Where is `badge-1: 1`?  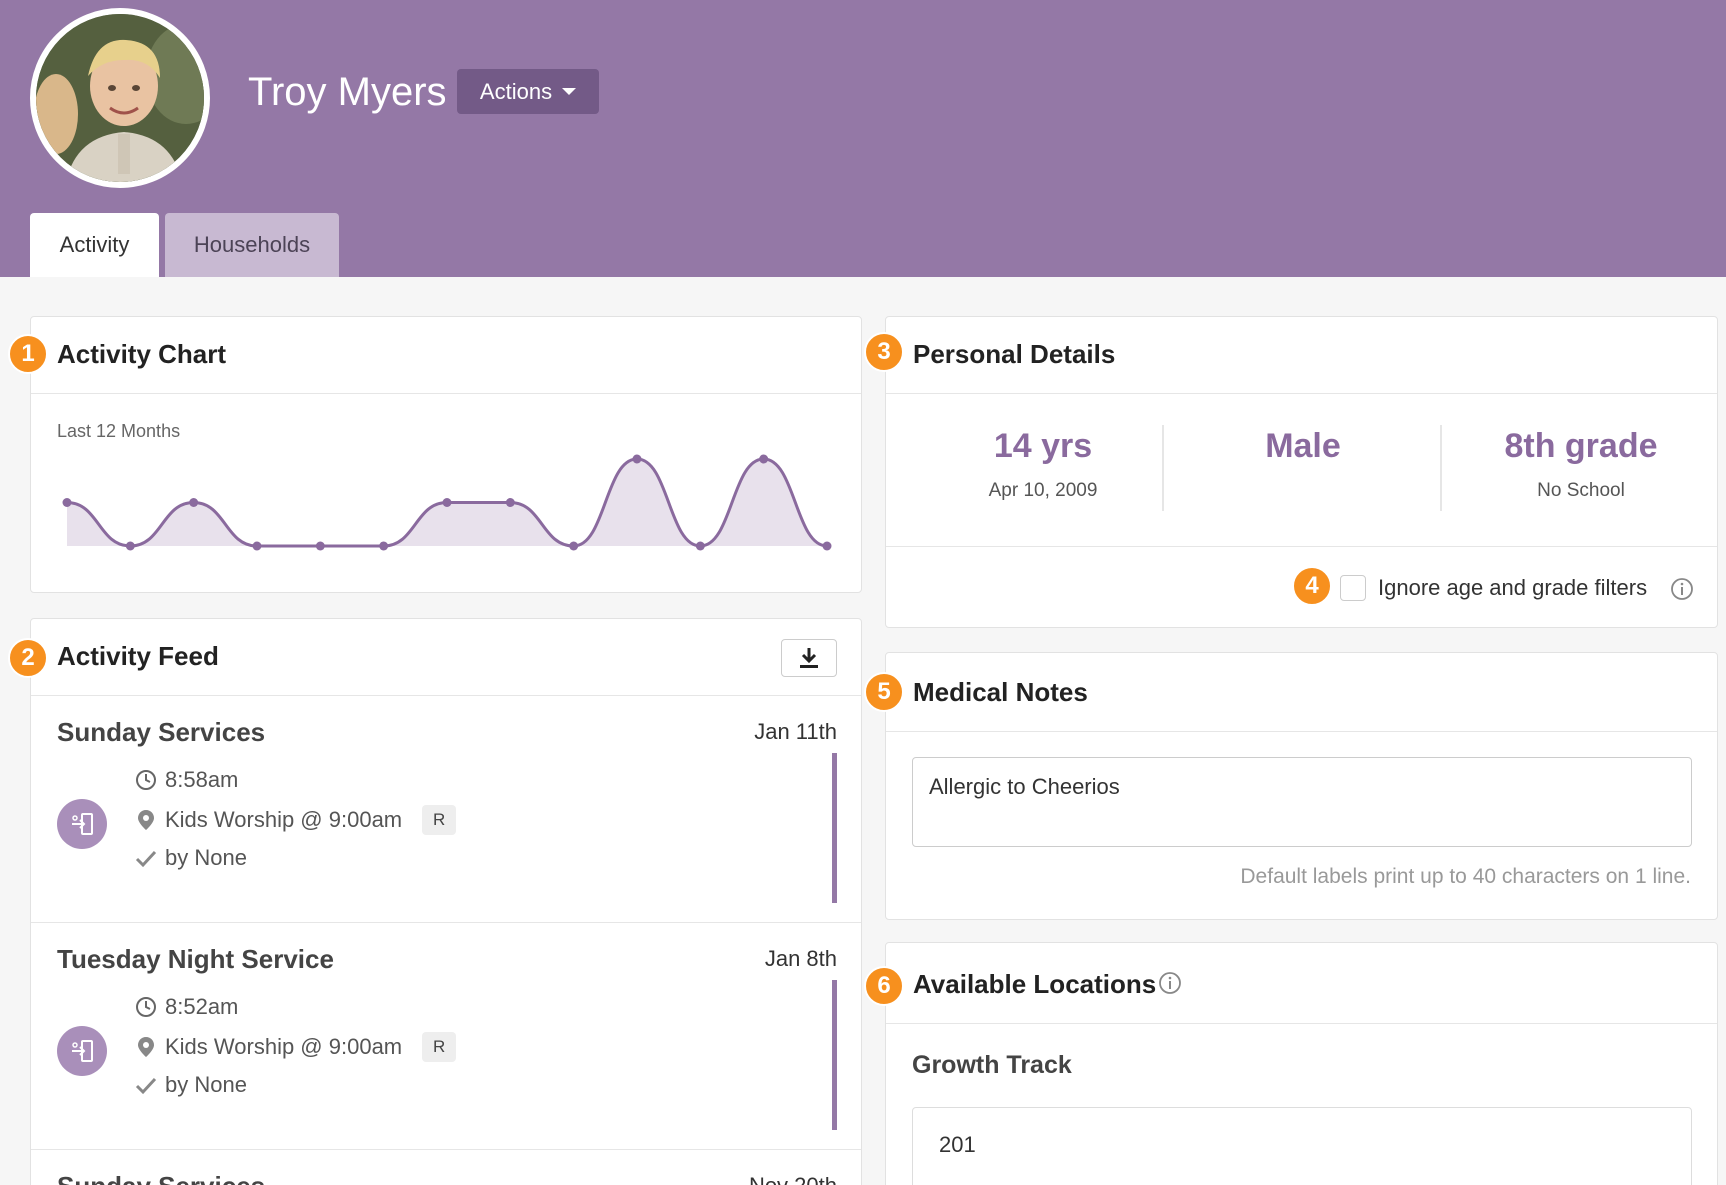
badge-1: 1 is located at coordinates (28, 354).